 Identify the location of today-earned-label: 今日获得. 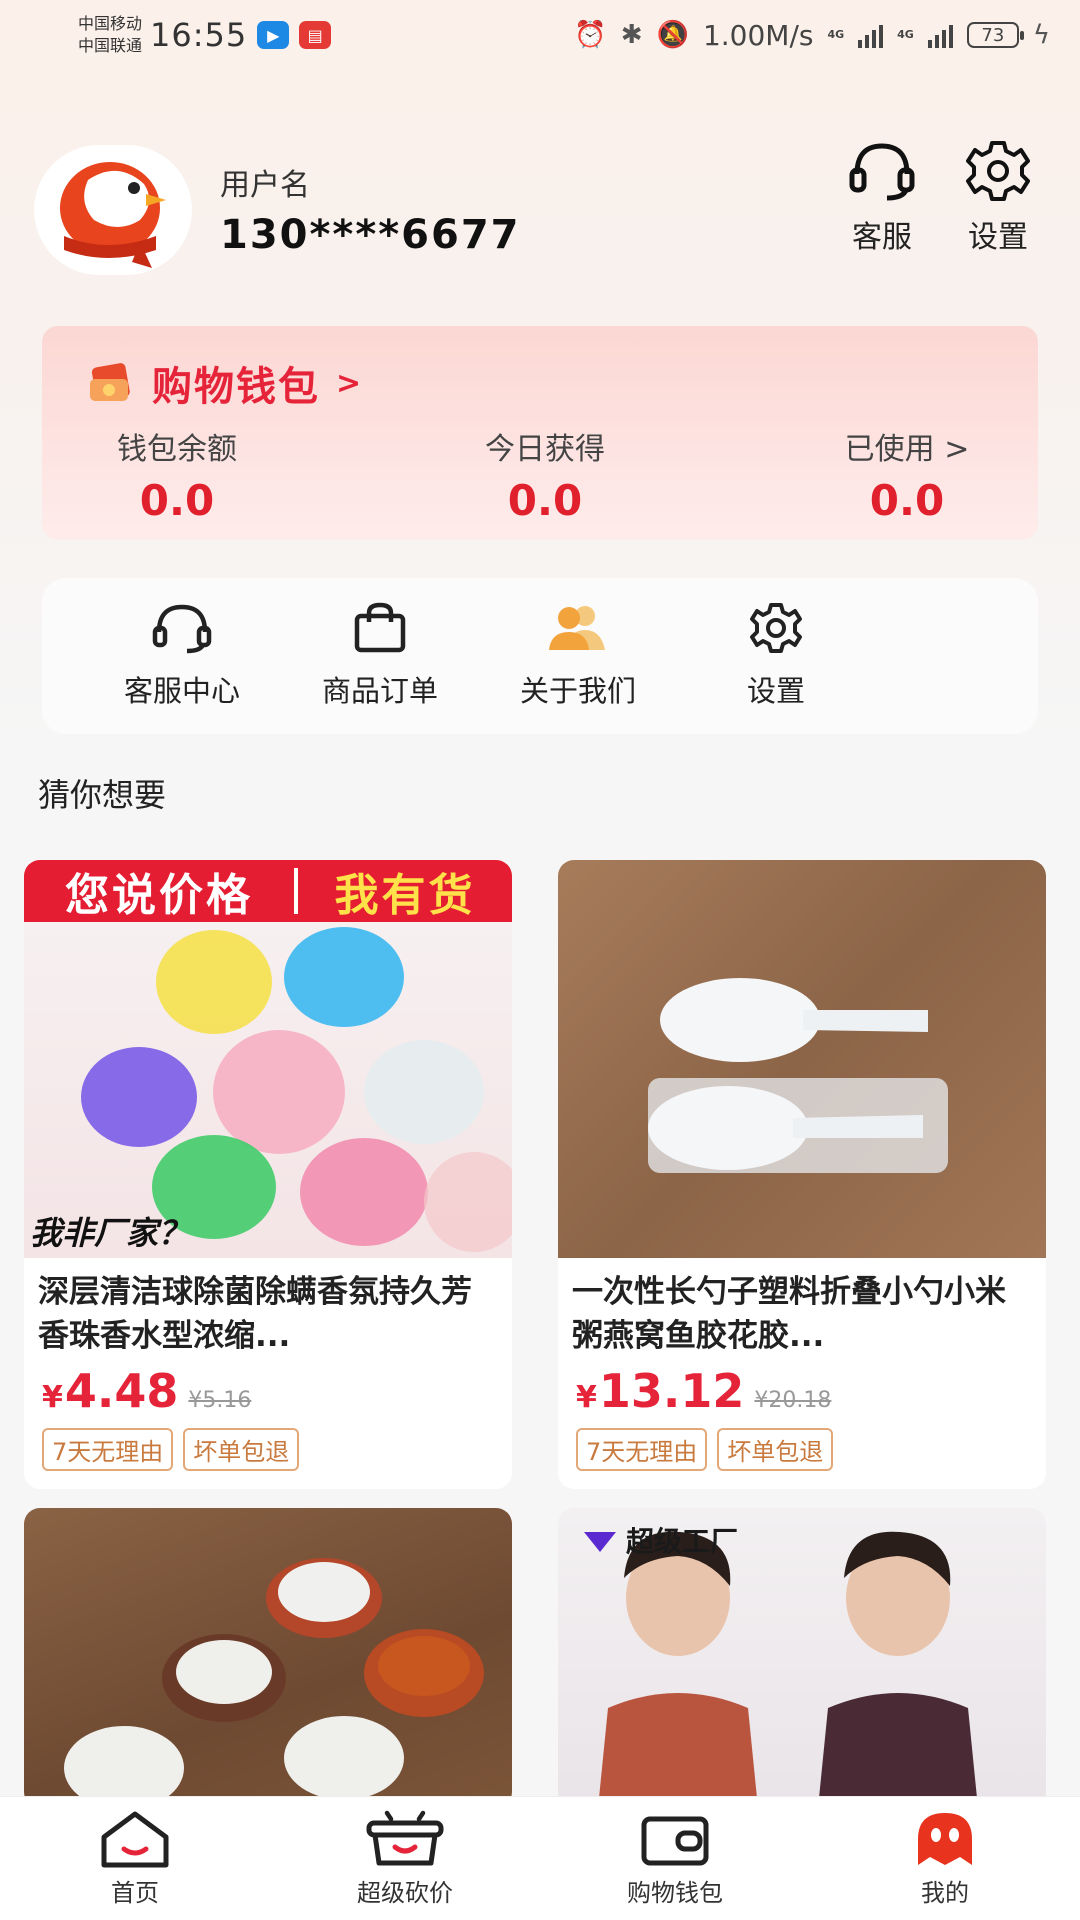
(545, 449).